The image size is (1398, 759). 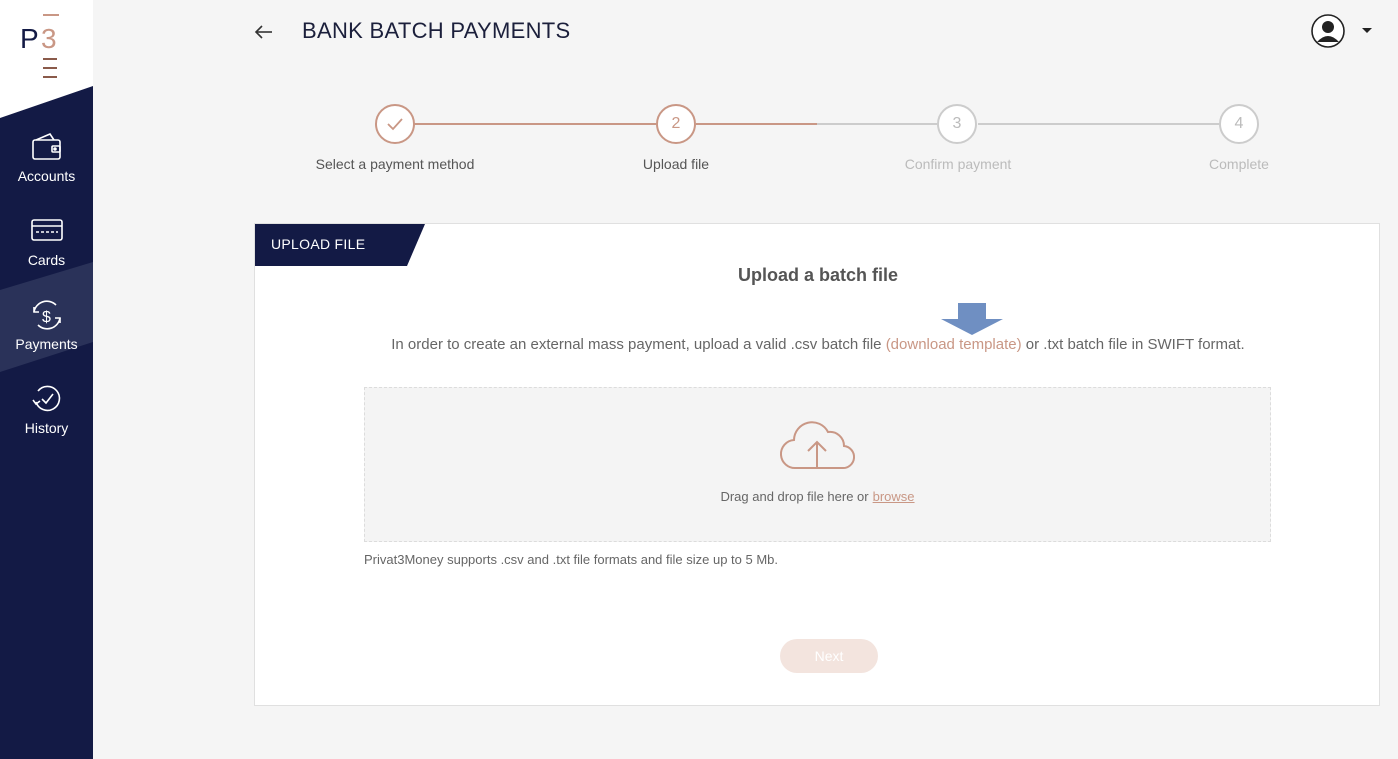 I want to click on step-1-circle, so click(x=395, y=124).